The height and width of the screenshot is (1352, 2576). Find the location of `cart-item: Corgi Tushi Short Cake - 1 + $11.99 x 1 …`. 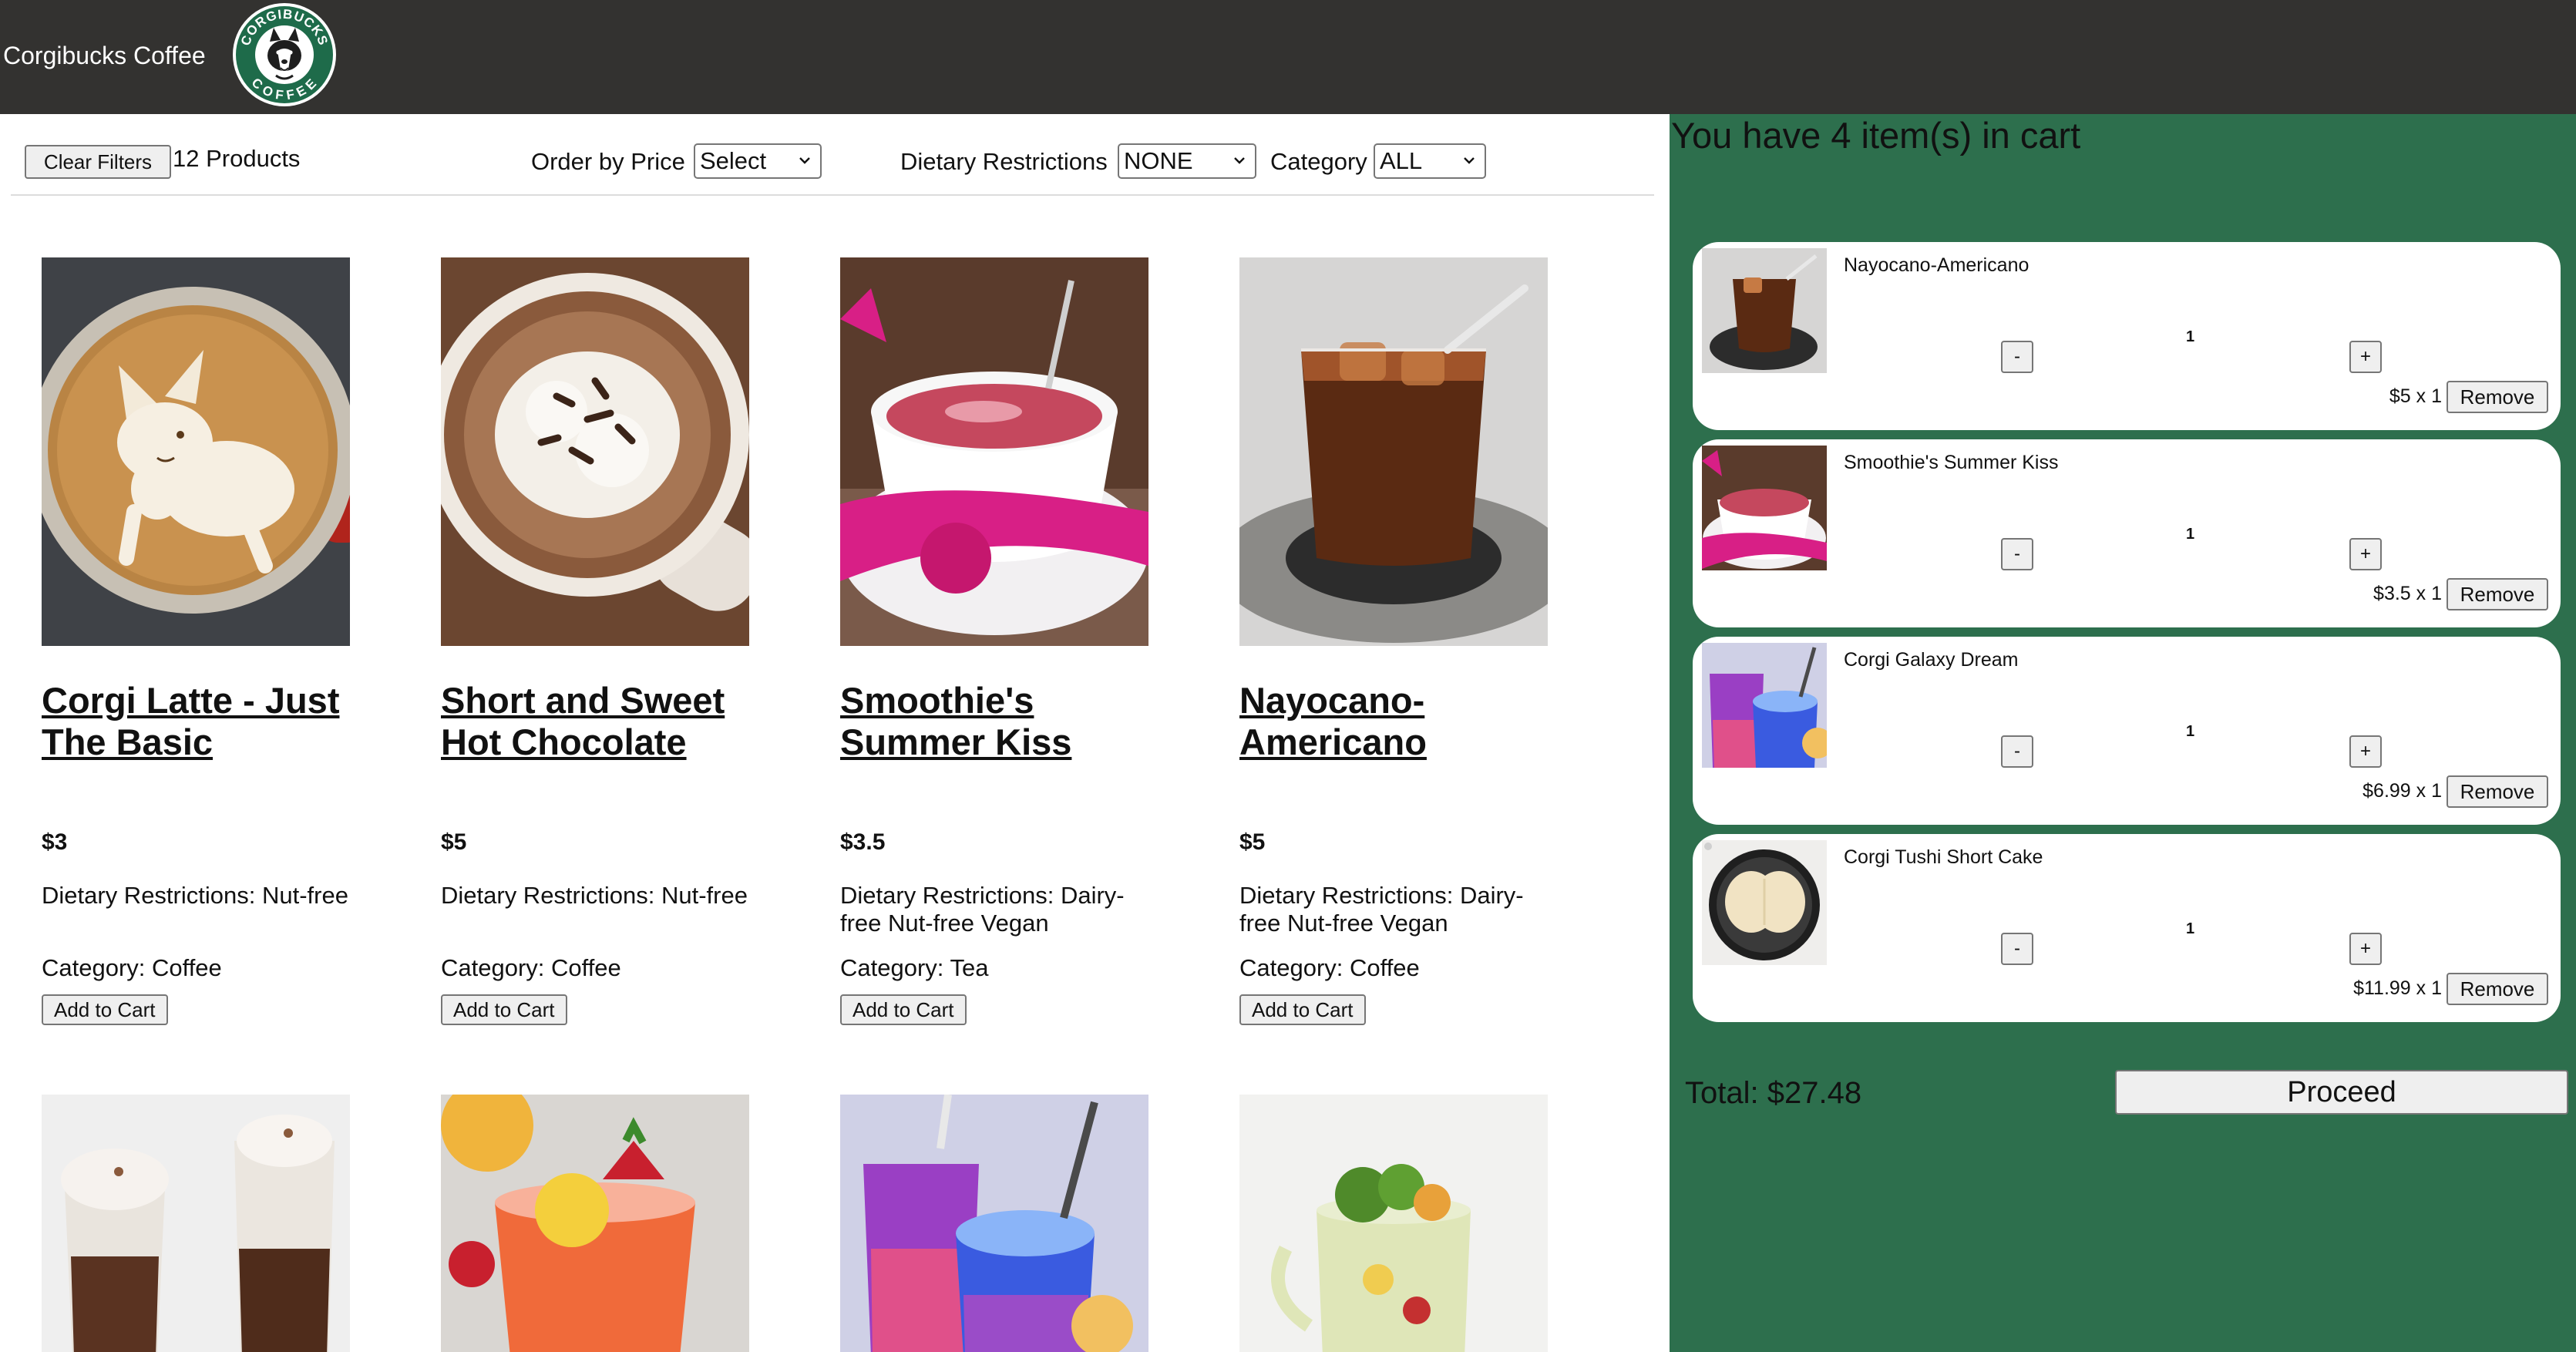

cart-item: Corgi Tushi Short Cake - 1 + $11.99 x 1 … is located at coordinates (2127, 928).